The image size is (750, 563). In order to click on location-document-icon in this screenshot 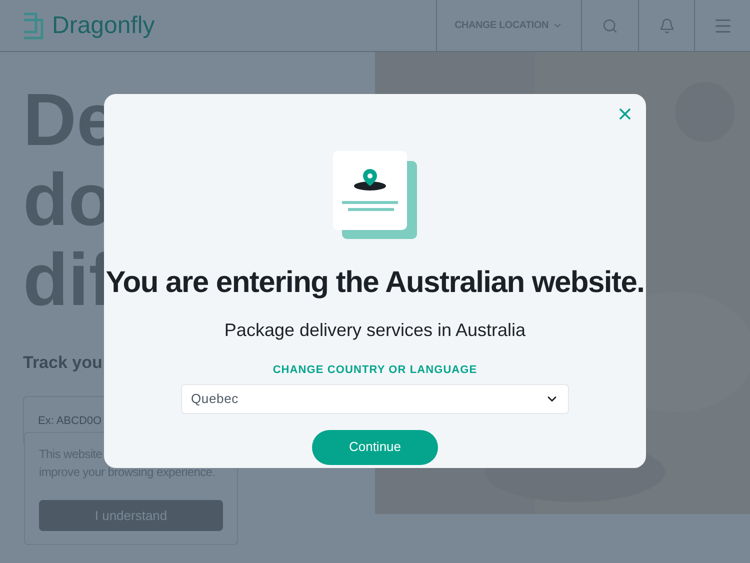, I will do `click(375, 195)`.